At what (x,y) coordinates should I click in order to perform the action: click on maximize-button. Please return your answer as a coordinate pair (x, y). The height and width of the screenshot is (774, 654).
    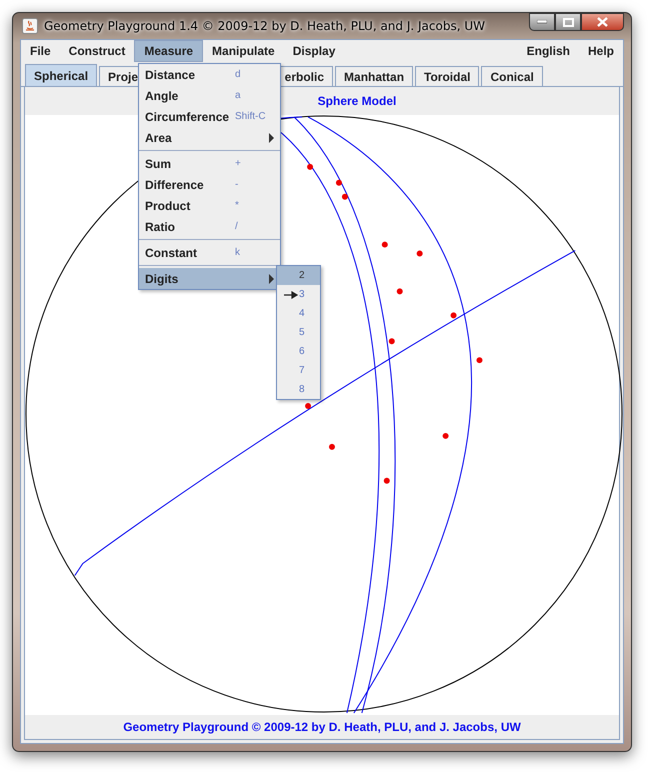
    Looking at the image, I should click on (568, 22).